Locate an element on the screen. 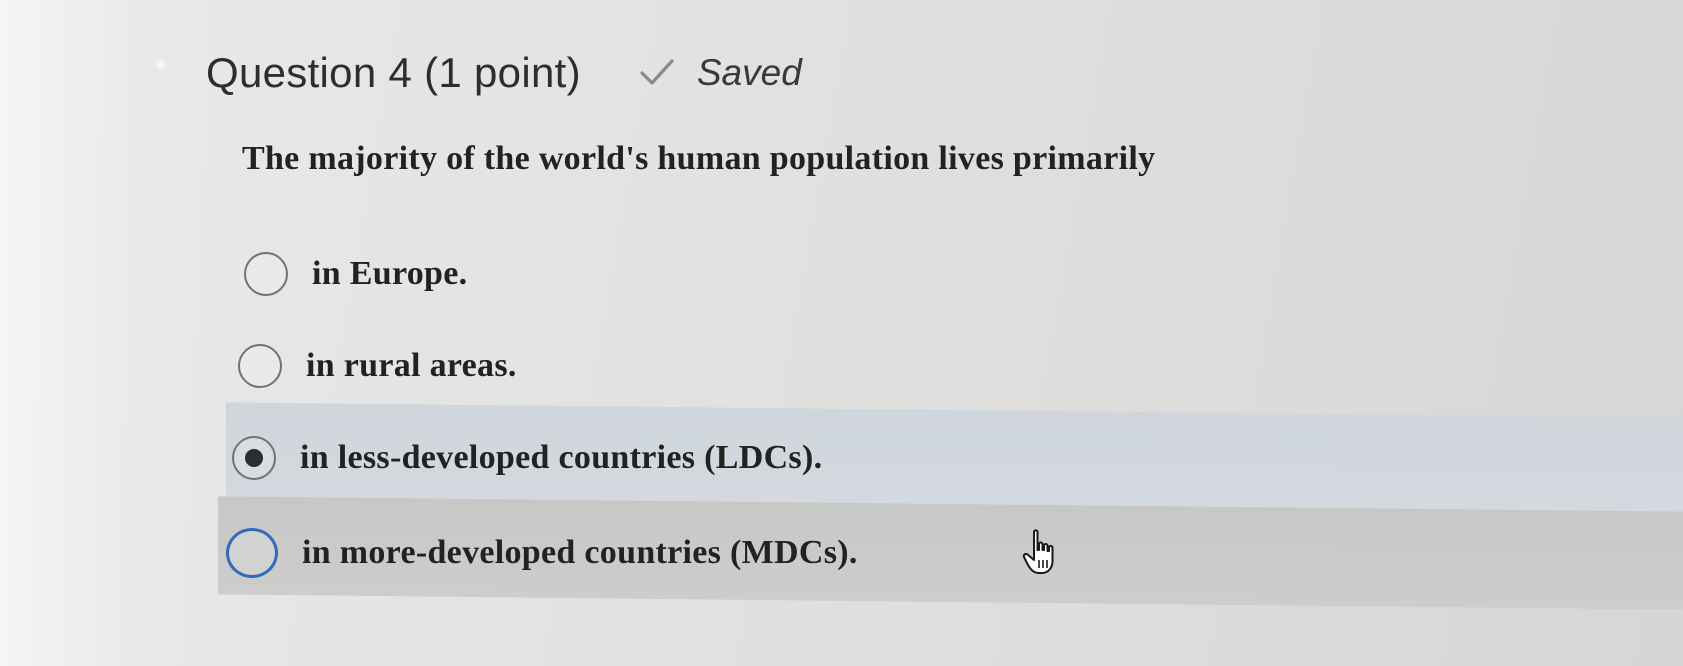  answer-option-europe: in Europe. is located at coordinates (355, 274).